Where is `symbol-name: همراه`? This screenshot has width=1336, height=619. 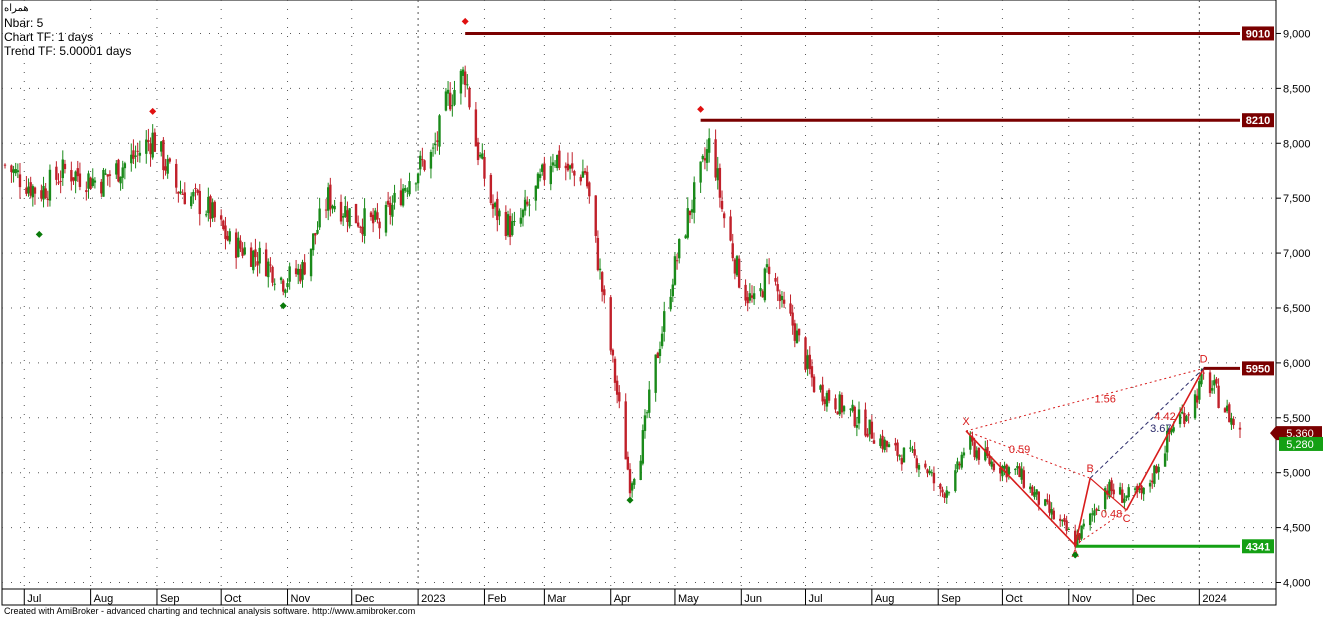 symbol-name: همراه is located at coordinates (16, 8).